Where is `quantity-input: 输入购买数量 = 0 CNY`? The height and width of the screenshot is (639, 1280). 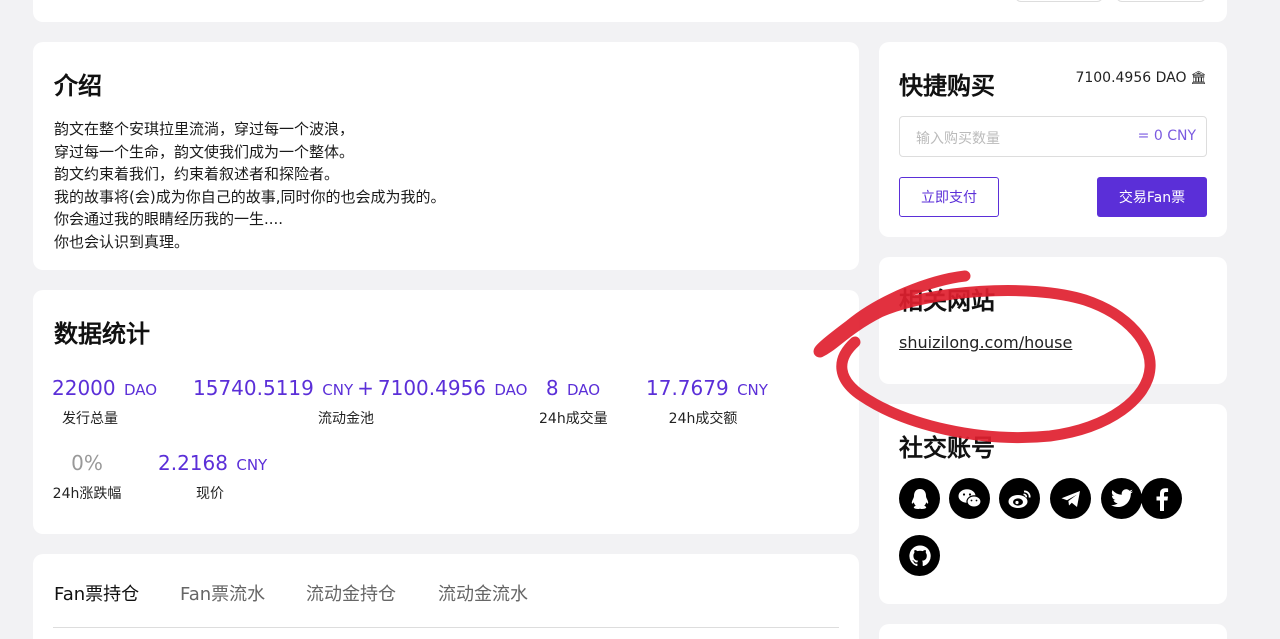
quantity-input: 输入购买数量 = 0 CNY is located at coordinates (1053, 136).